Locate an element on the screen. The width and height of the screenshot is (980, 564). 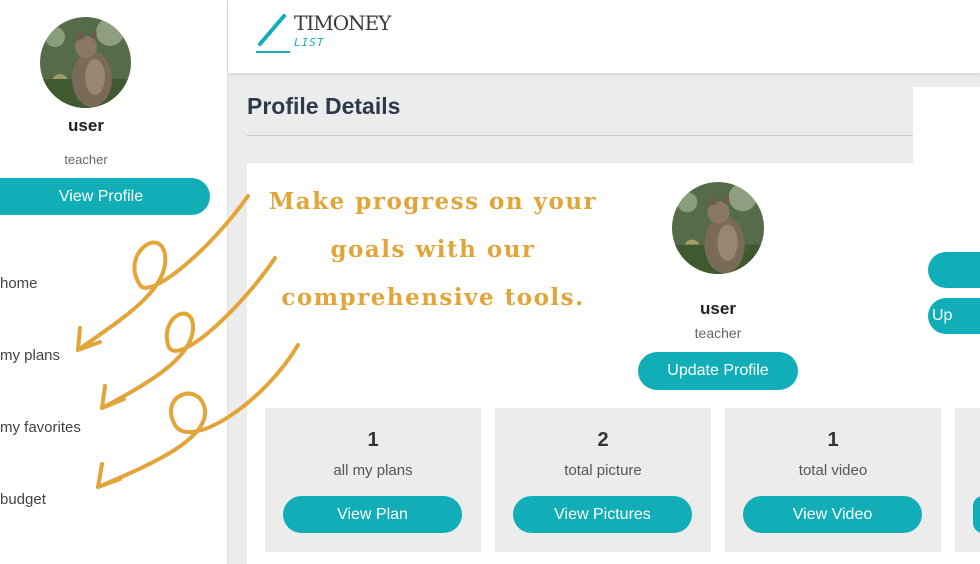
logo-title: TIMONEY is located at coordinates (342, 23).